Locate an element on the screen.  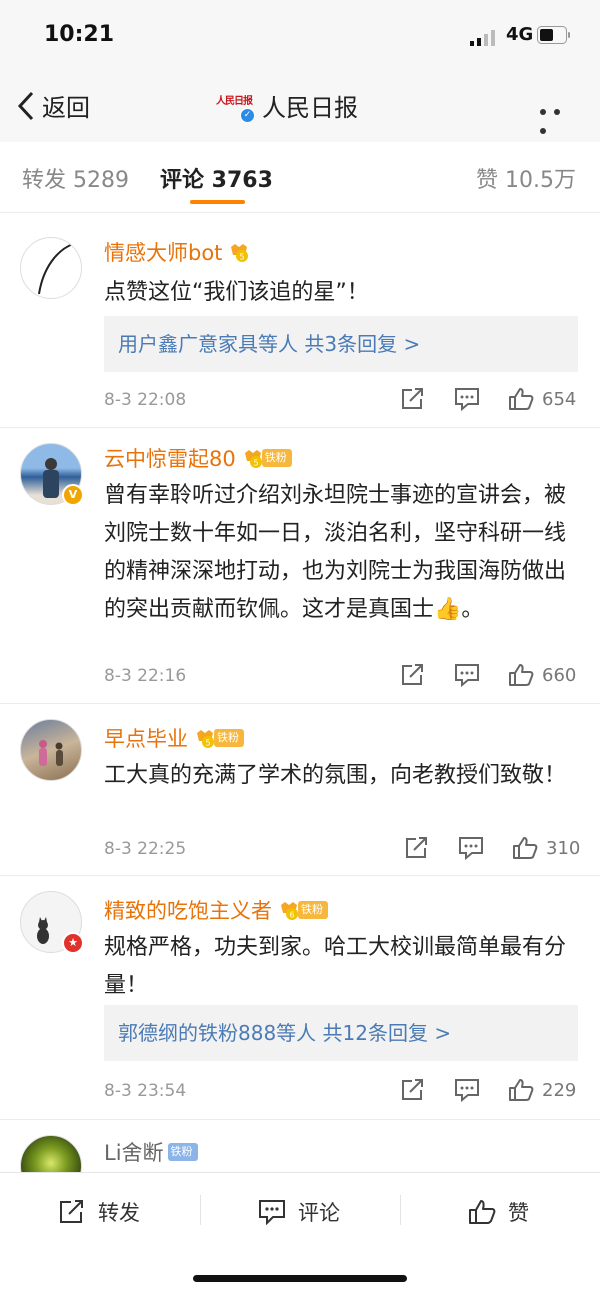
bottom-repost-button: 转发 is located at coordinates (99, 1212).